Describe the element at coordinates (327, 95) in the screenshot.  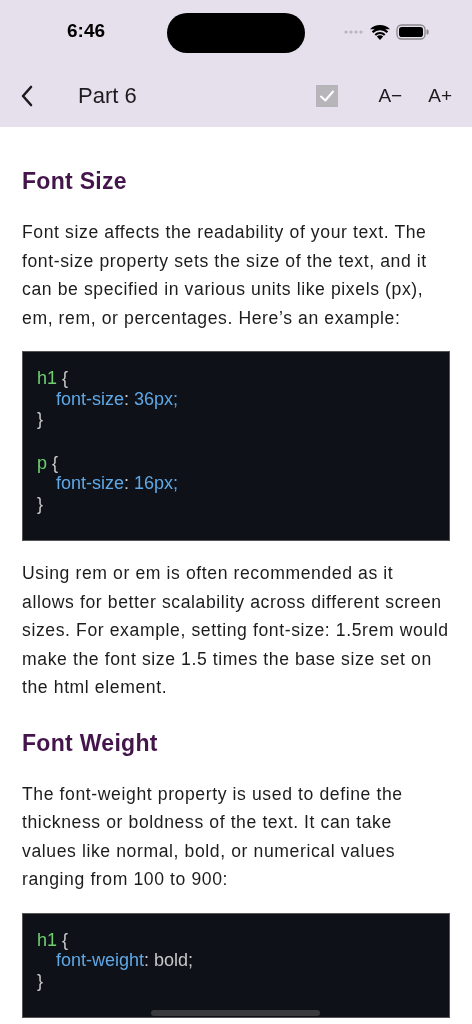
I see `checkbox-icon` at that location.